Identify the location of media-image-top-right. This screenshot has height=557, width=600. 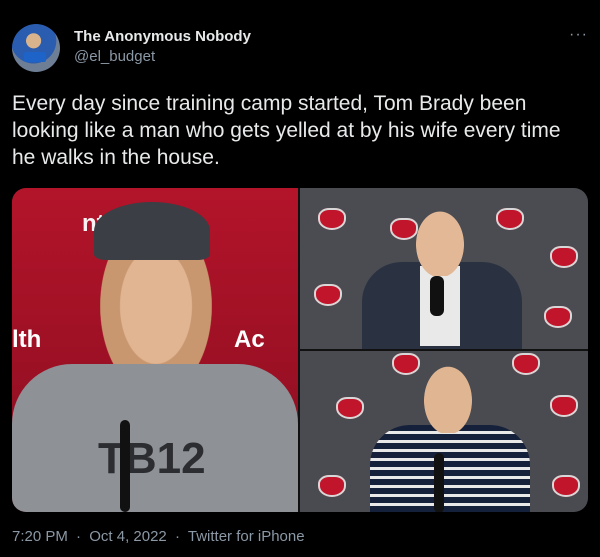
(444, 268).